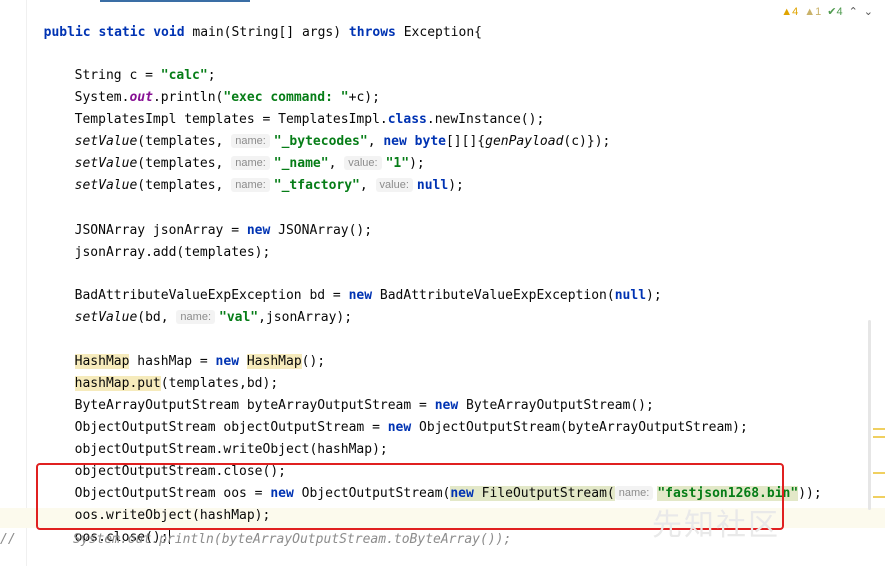 This screenshot has width=885, height=566. Describe the element at coordinates (205, 306) in the screenshot. I see `code-line-10: setValue(bd, name: "val",jsonArray);` at that location.